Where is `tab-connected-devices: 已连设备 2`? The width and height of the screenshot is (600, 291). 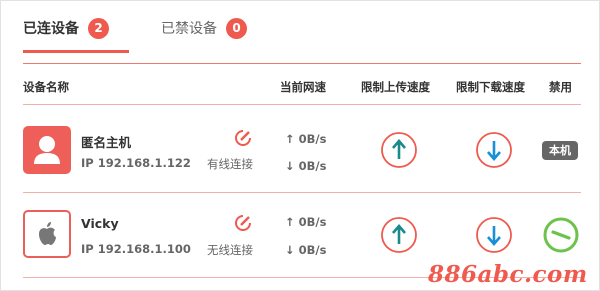
tab-connected-devices: 已连设备 2 is located at coordinates (66, 28).